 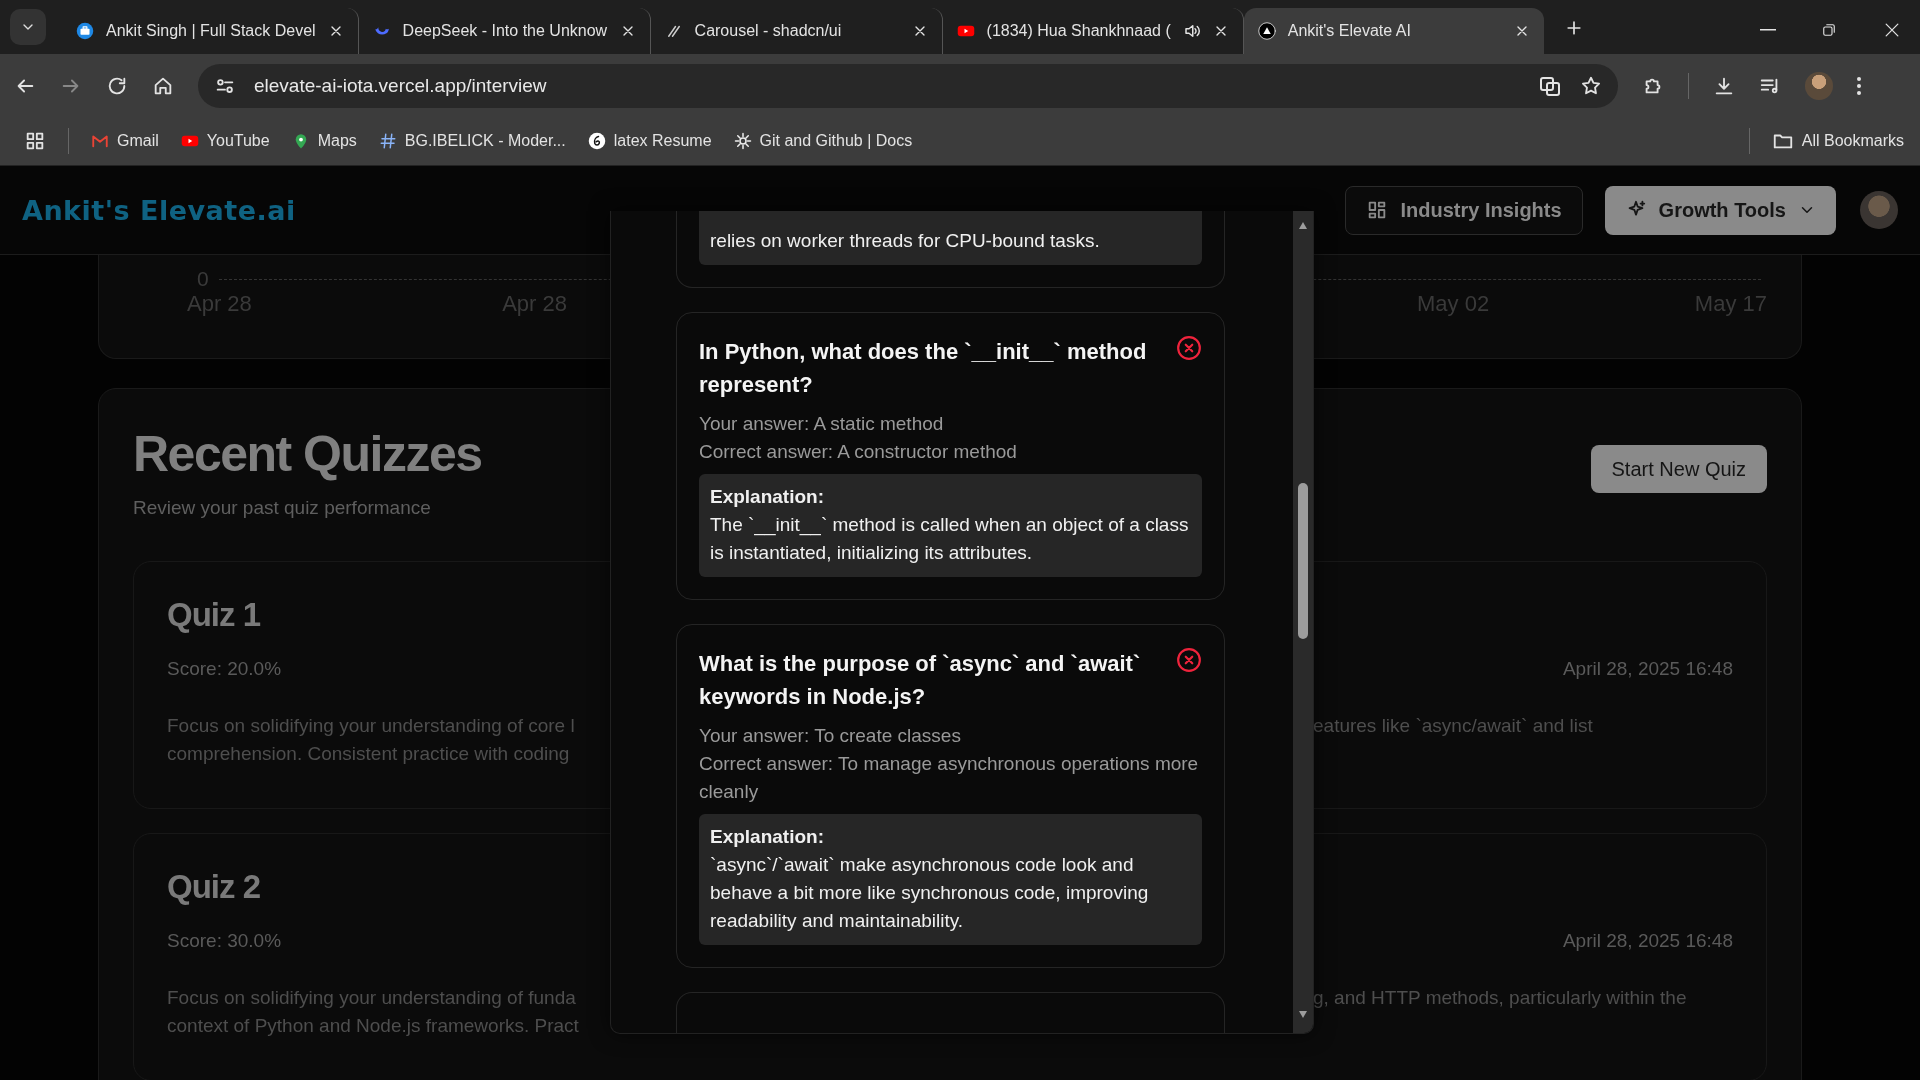 What do you see at coordinates (371, 726) in the screenshot?
I see `quiz-summary: Focus on solidifying your understanding of core l` at bounding box center [371, 726].